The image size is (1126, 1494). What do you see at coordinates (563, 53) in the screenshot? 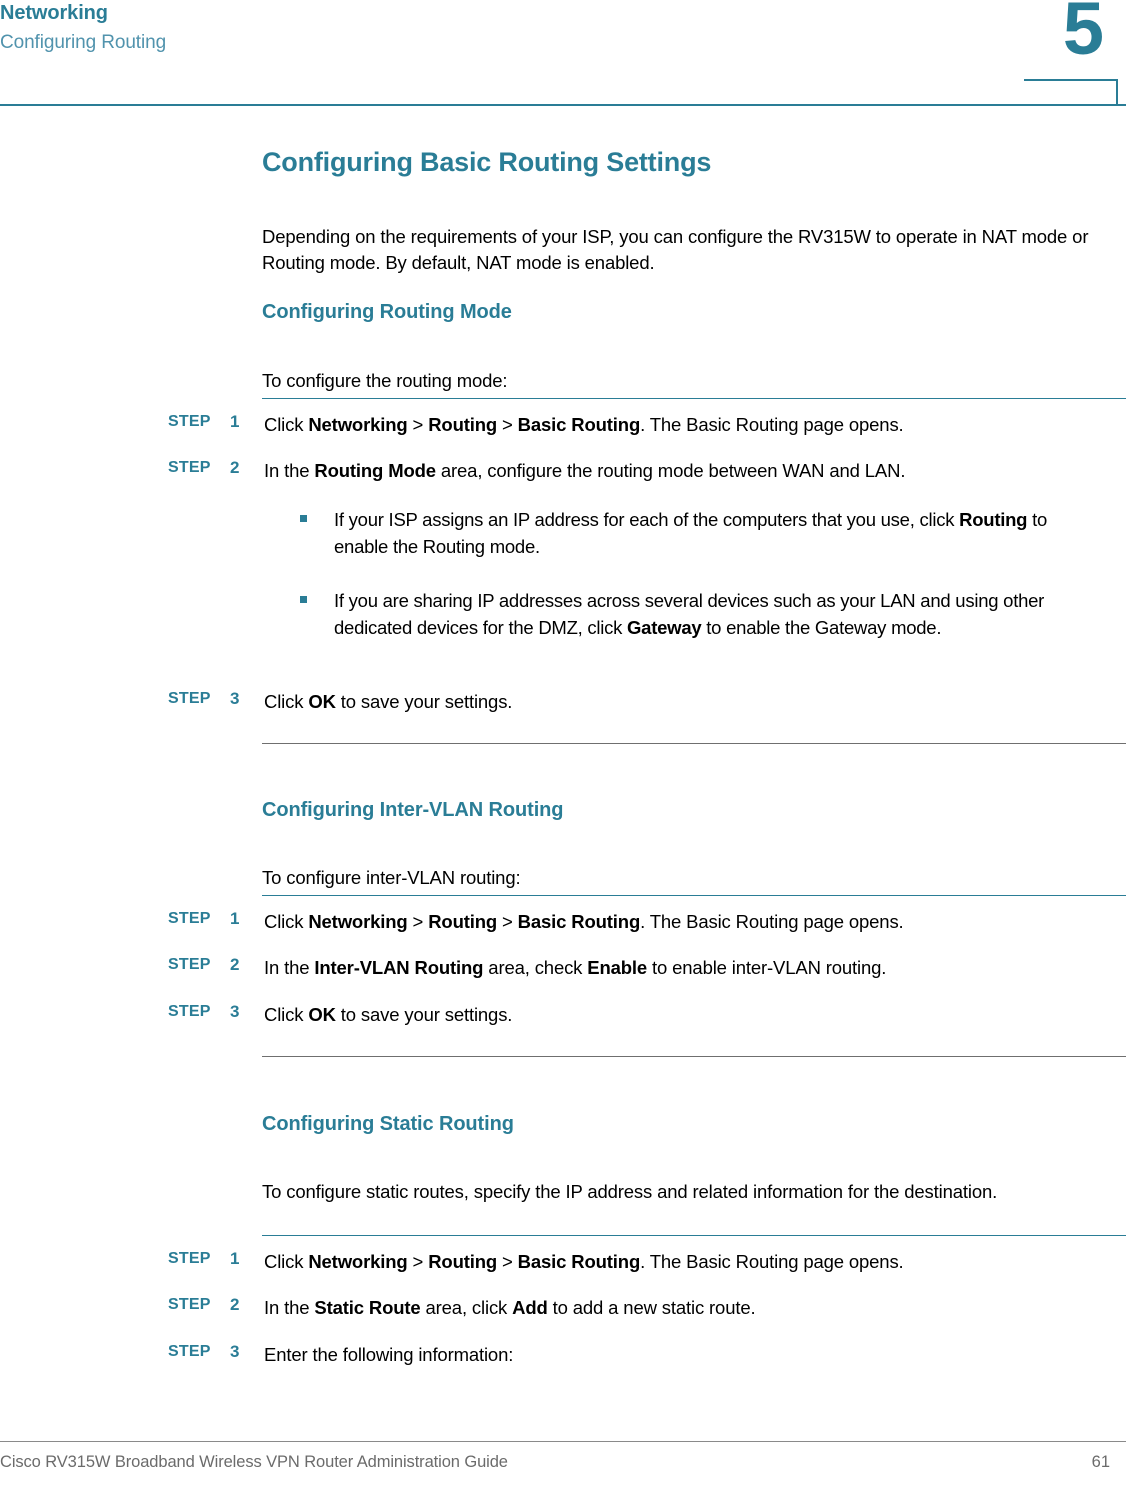
I see `page-header: Networking Configuring Routing 5` at bounding box center [563, 53].